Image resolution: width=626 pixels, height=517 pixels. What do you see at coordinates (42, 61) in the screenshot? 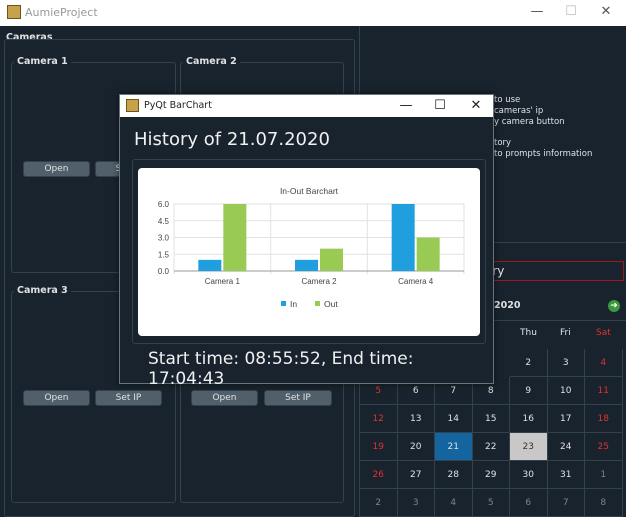
I see `camera-1-title: Camera 1` at bounding box center [42, 61].